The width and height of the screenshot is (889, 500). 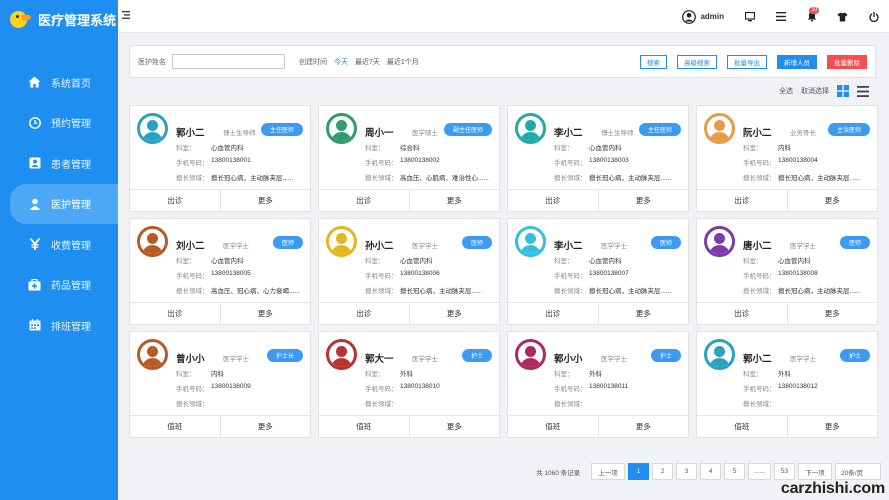 I want to click on page-size-select: 20条/页, so click(x=858, y=471).